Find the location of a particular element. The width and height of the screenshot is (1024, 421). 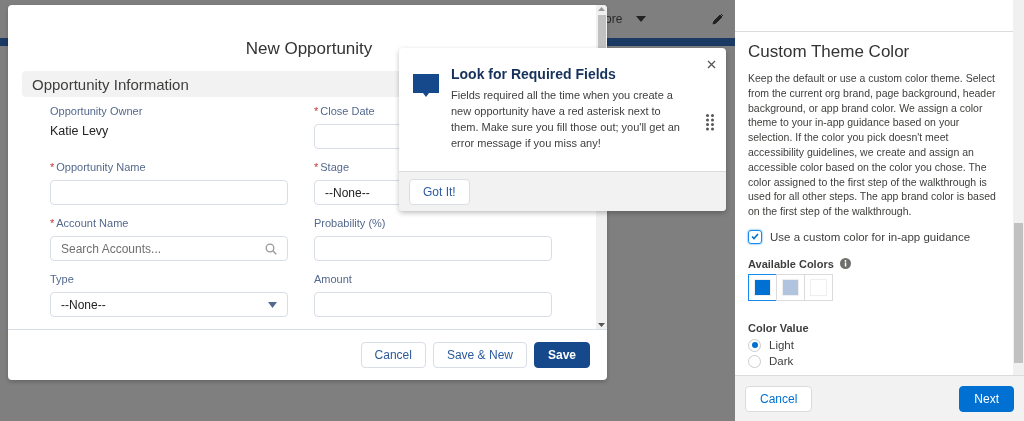

field-label: Close Date is located at coordinates (347, 111).